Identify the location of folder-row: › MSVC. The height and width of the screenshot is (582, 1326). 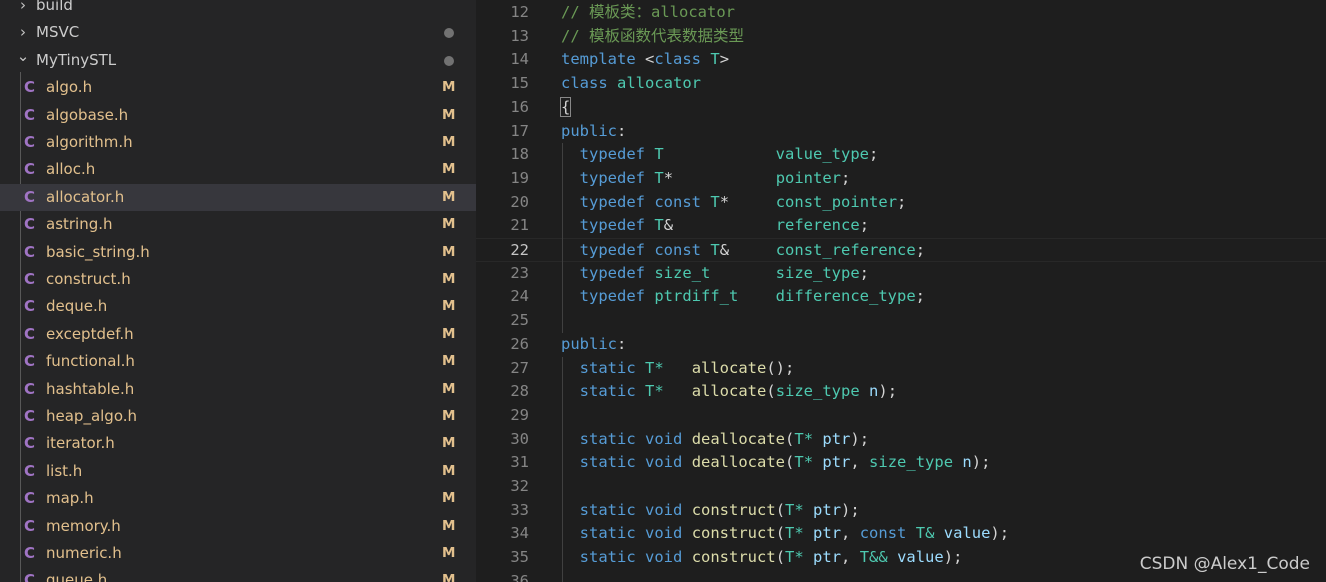
(238, 32).